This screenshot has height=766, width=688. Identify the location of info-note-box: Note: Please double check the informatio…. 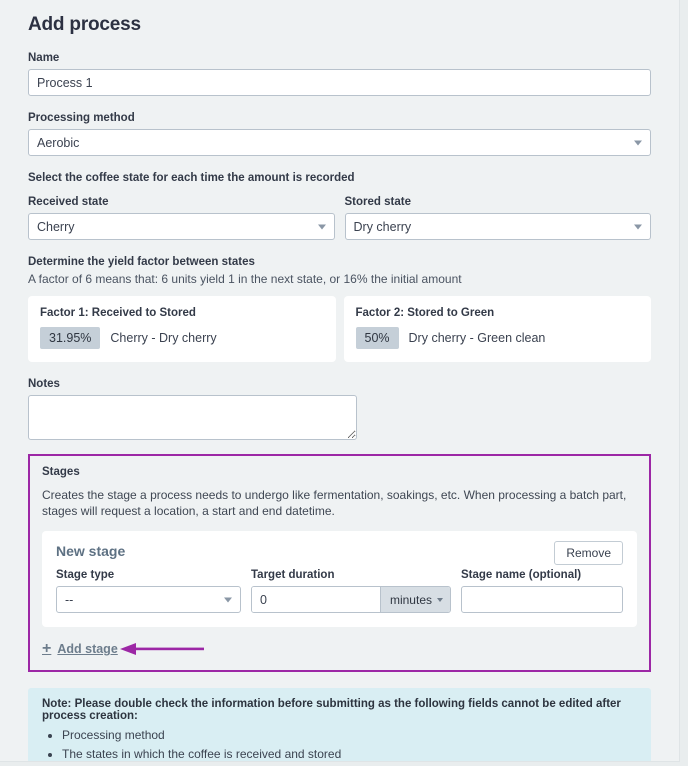
(339, 724).